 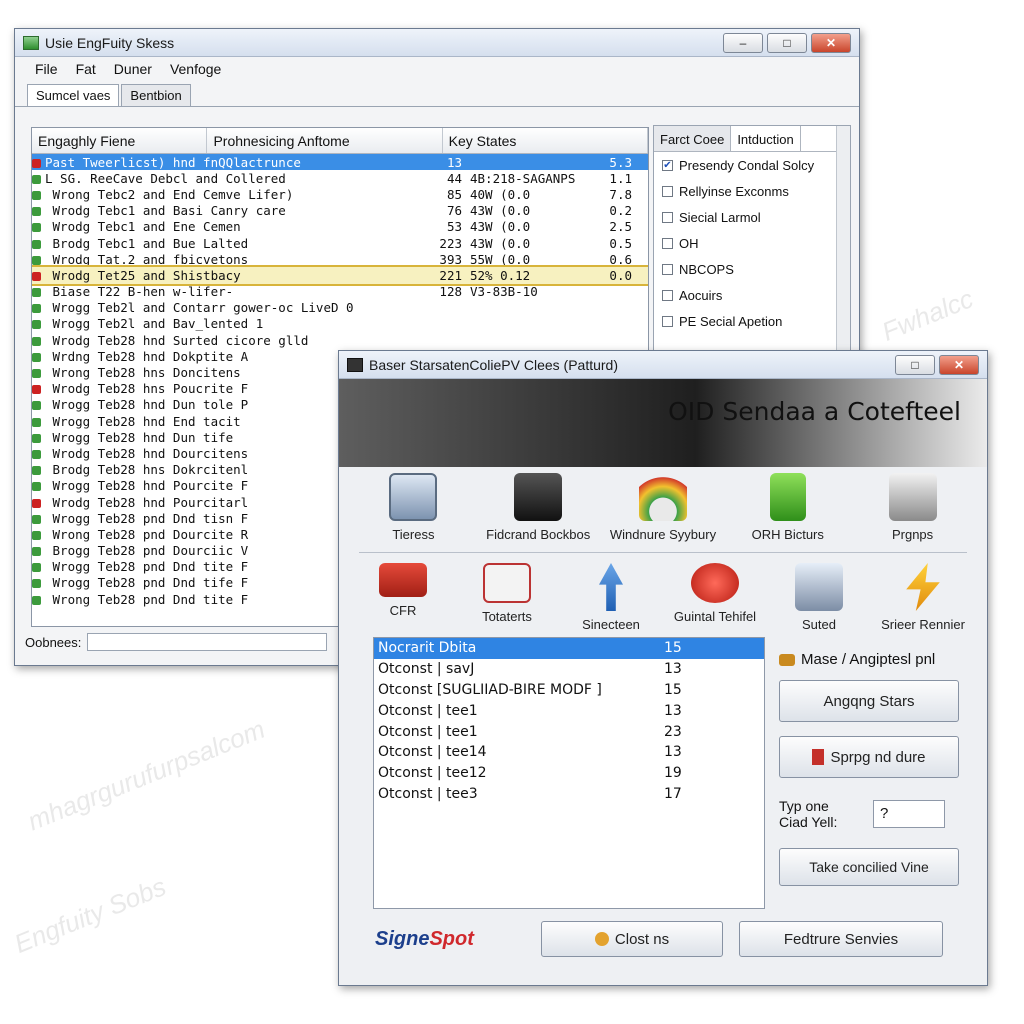 I want to click on tool-tile: Guintal Tehifel, so click(x=715, y=597).